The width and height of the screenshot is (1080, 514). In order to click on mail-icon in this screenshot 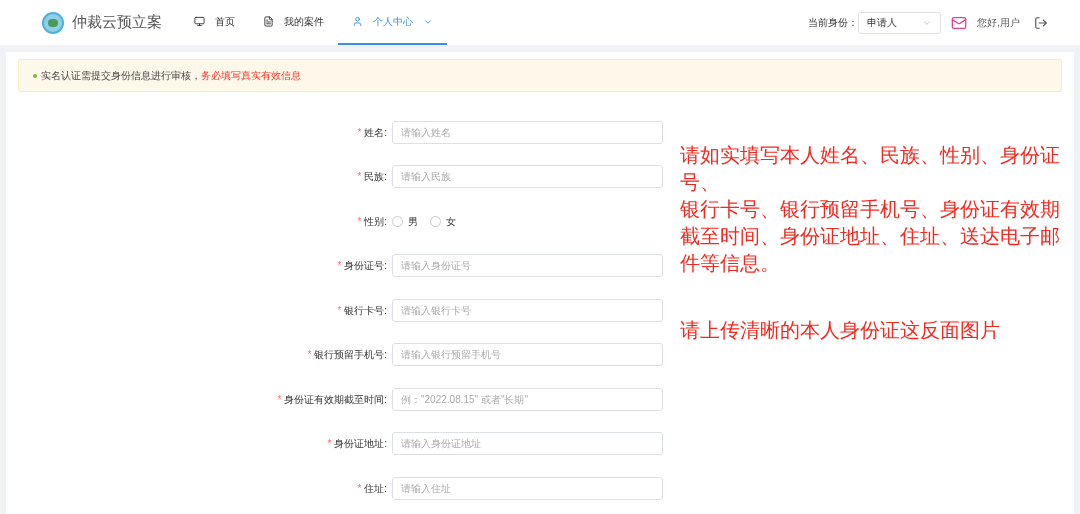, I will do `click(959, 22)`.